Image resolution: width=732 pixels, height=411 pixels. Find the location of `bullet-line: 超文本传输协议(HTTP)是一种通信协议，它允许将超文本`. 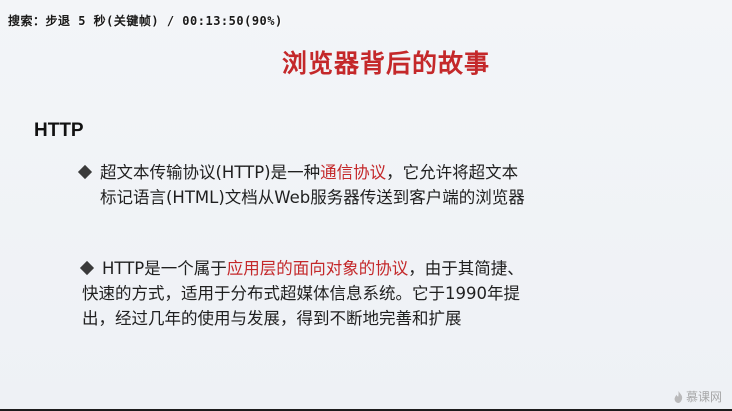

bullet-line: 超文本传输协议(HTTP)是一种通信协议，它允许将超文本 is located at coordinates (390, 172).